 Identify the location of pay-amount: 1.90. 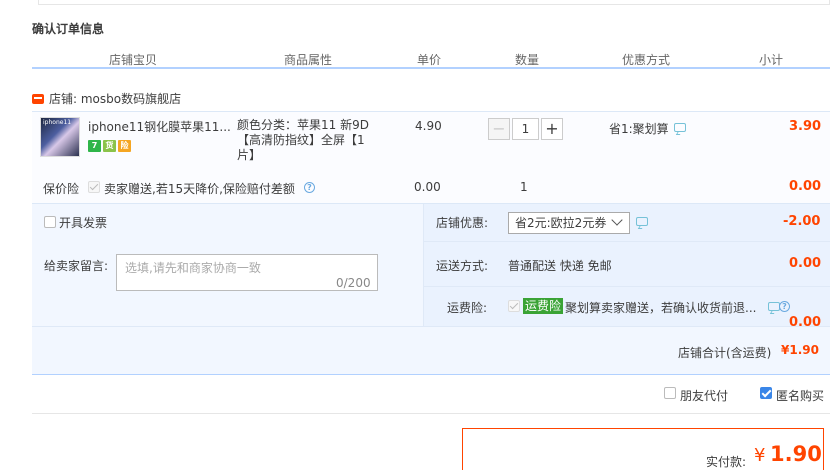
(796, 454).